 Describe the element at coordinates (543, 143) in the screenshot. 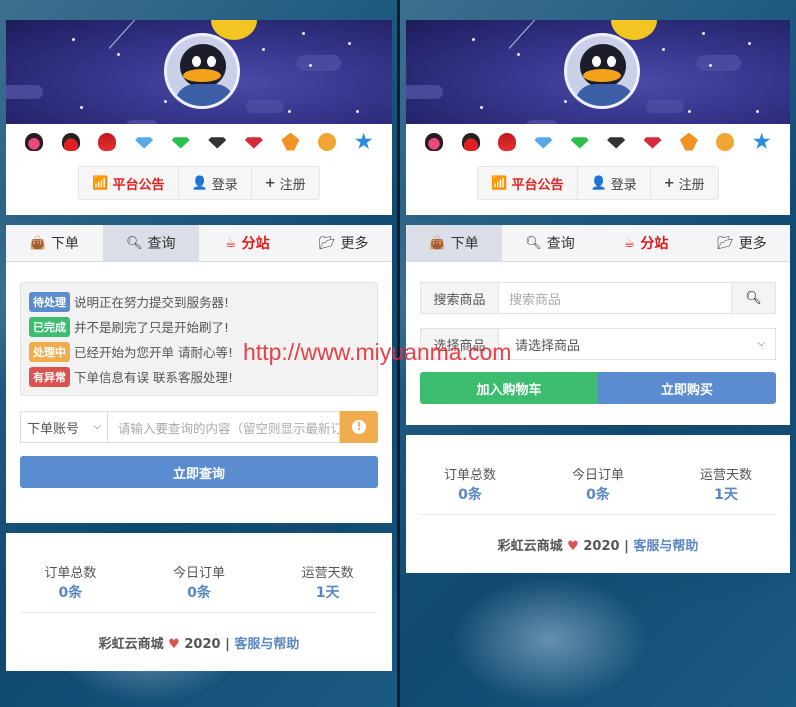

I see `blue-diamond-icon` at that location.